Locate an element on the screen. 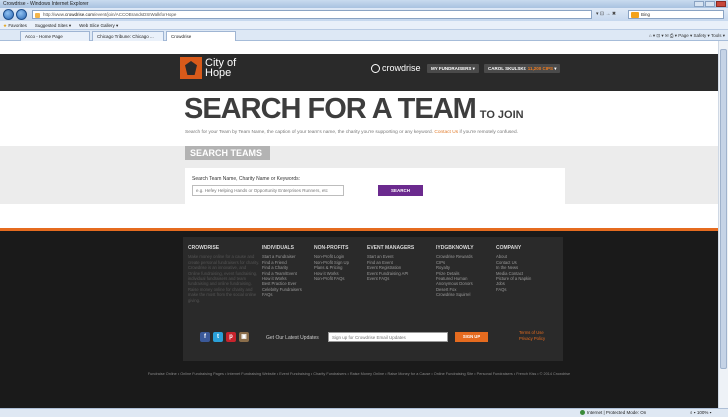 This screenshot has width=728, height=417. instagram-icon: ▣ is located at coordinates (244, 337).